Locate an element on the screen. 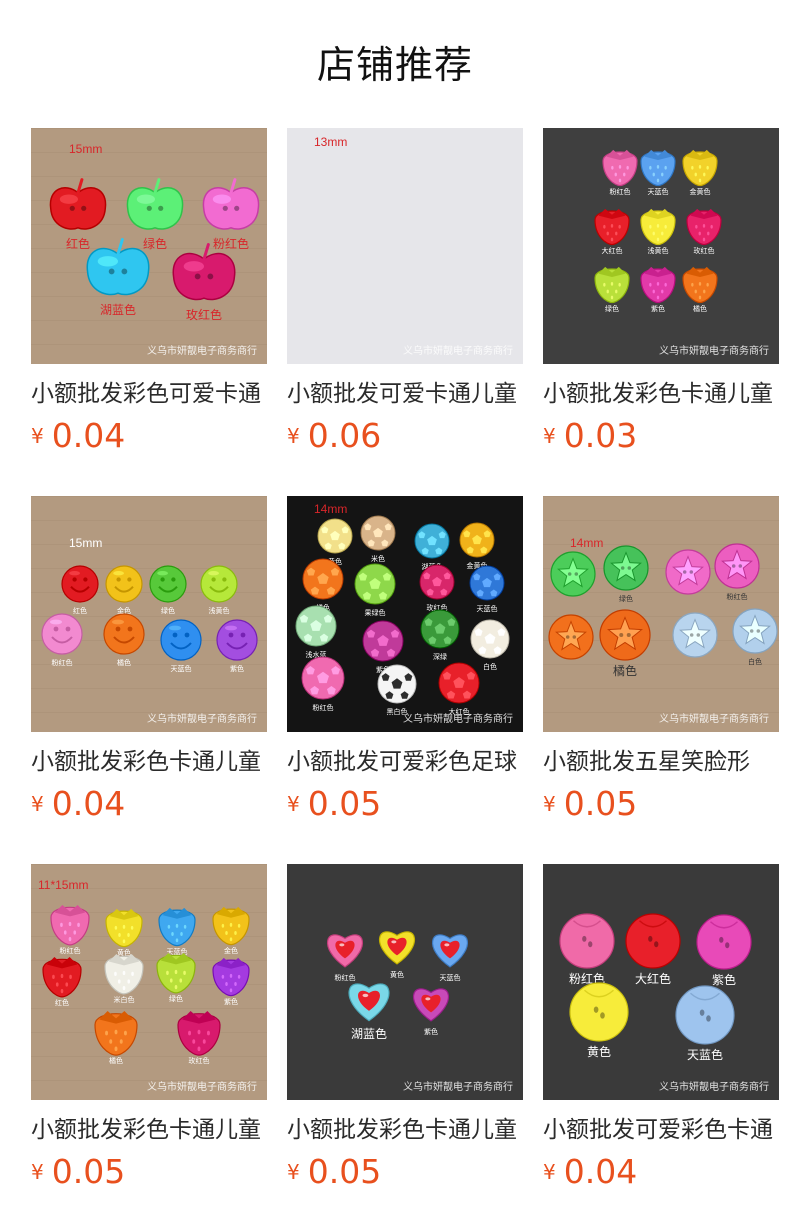 The image size is (790, 1232). product-card: 14mm 绿色 粉红色 橘色 白色 义乌市妍靓电子商务商行 小额批发五星笑脸形 ¥0.05 is located at coordinates (661, 661).